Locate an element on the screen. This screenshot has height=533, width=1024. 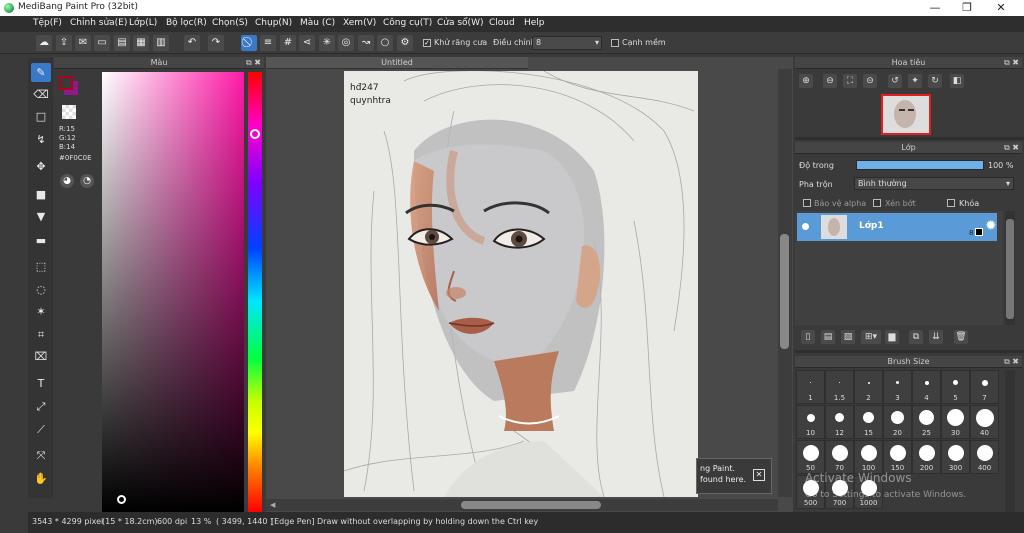
menu-file: Tệp(F) is located at coordinates (47, 23).